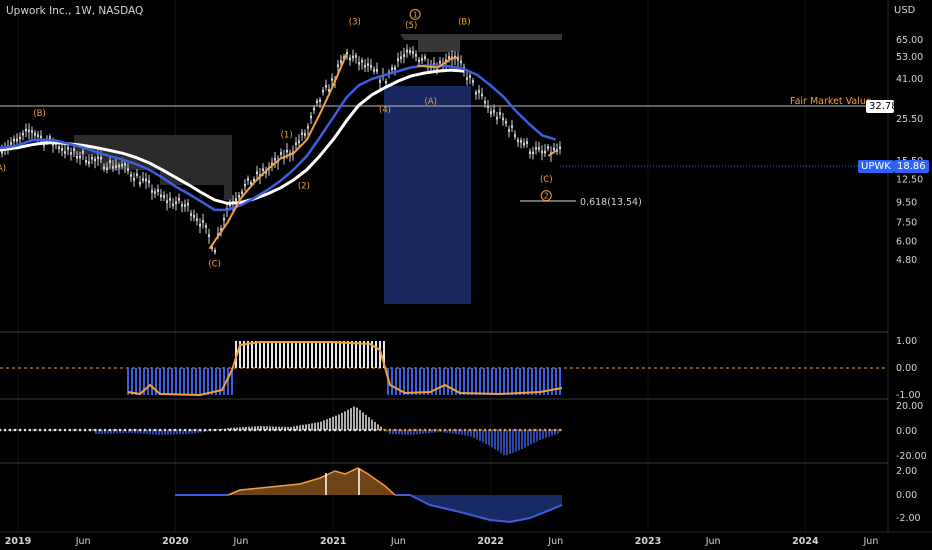 Image resolution: width=932 pixels, height=550 pixels. I want to click on price-tick: 53.00, so click(909, 57).